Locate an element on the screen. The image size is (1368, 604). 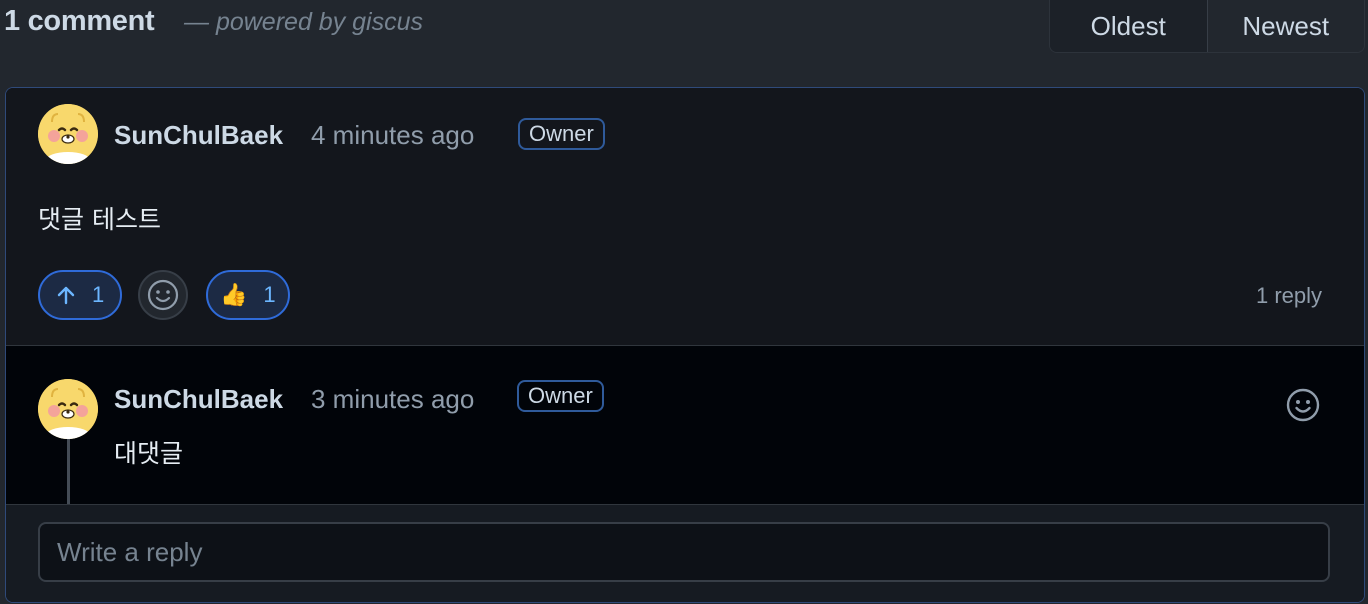
upvote-count: 1 is located at coordinates (98, 294).